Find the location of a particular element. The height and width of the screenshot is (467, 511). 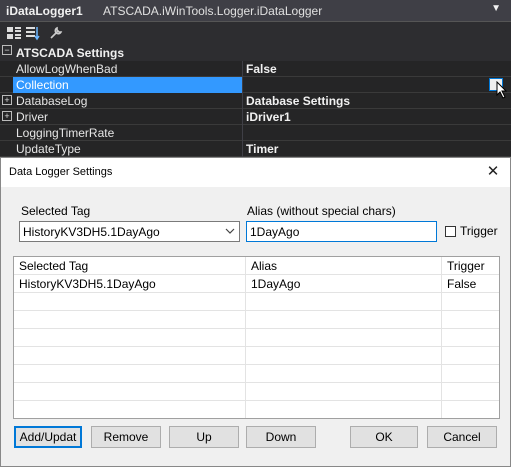

object-type: ATSCADA.iWinTools.Logger.iDataLogger is located at coordinates (213, 11).